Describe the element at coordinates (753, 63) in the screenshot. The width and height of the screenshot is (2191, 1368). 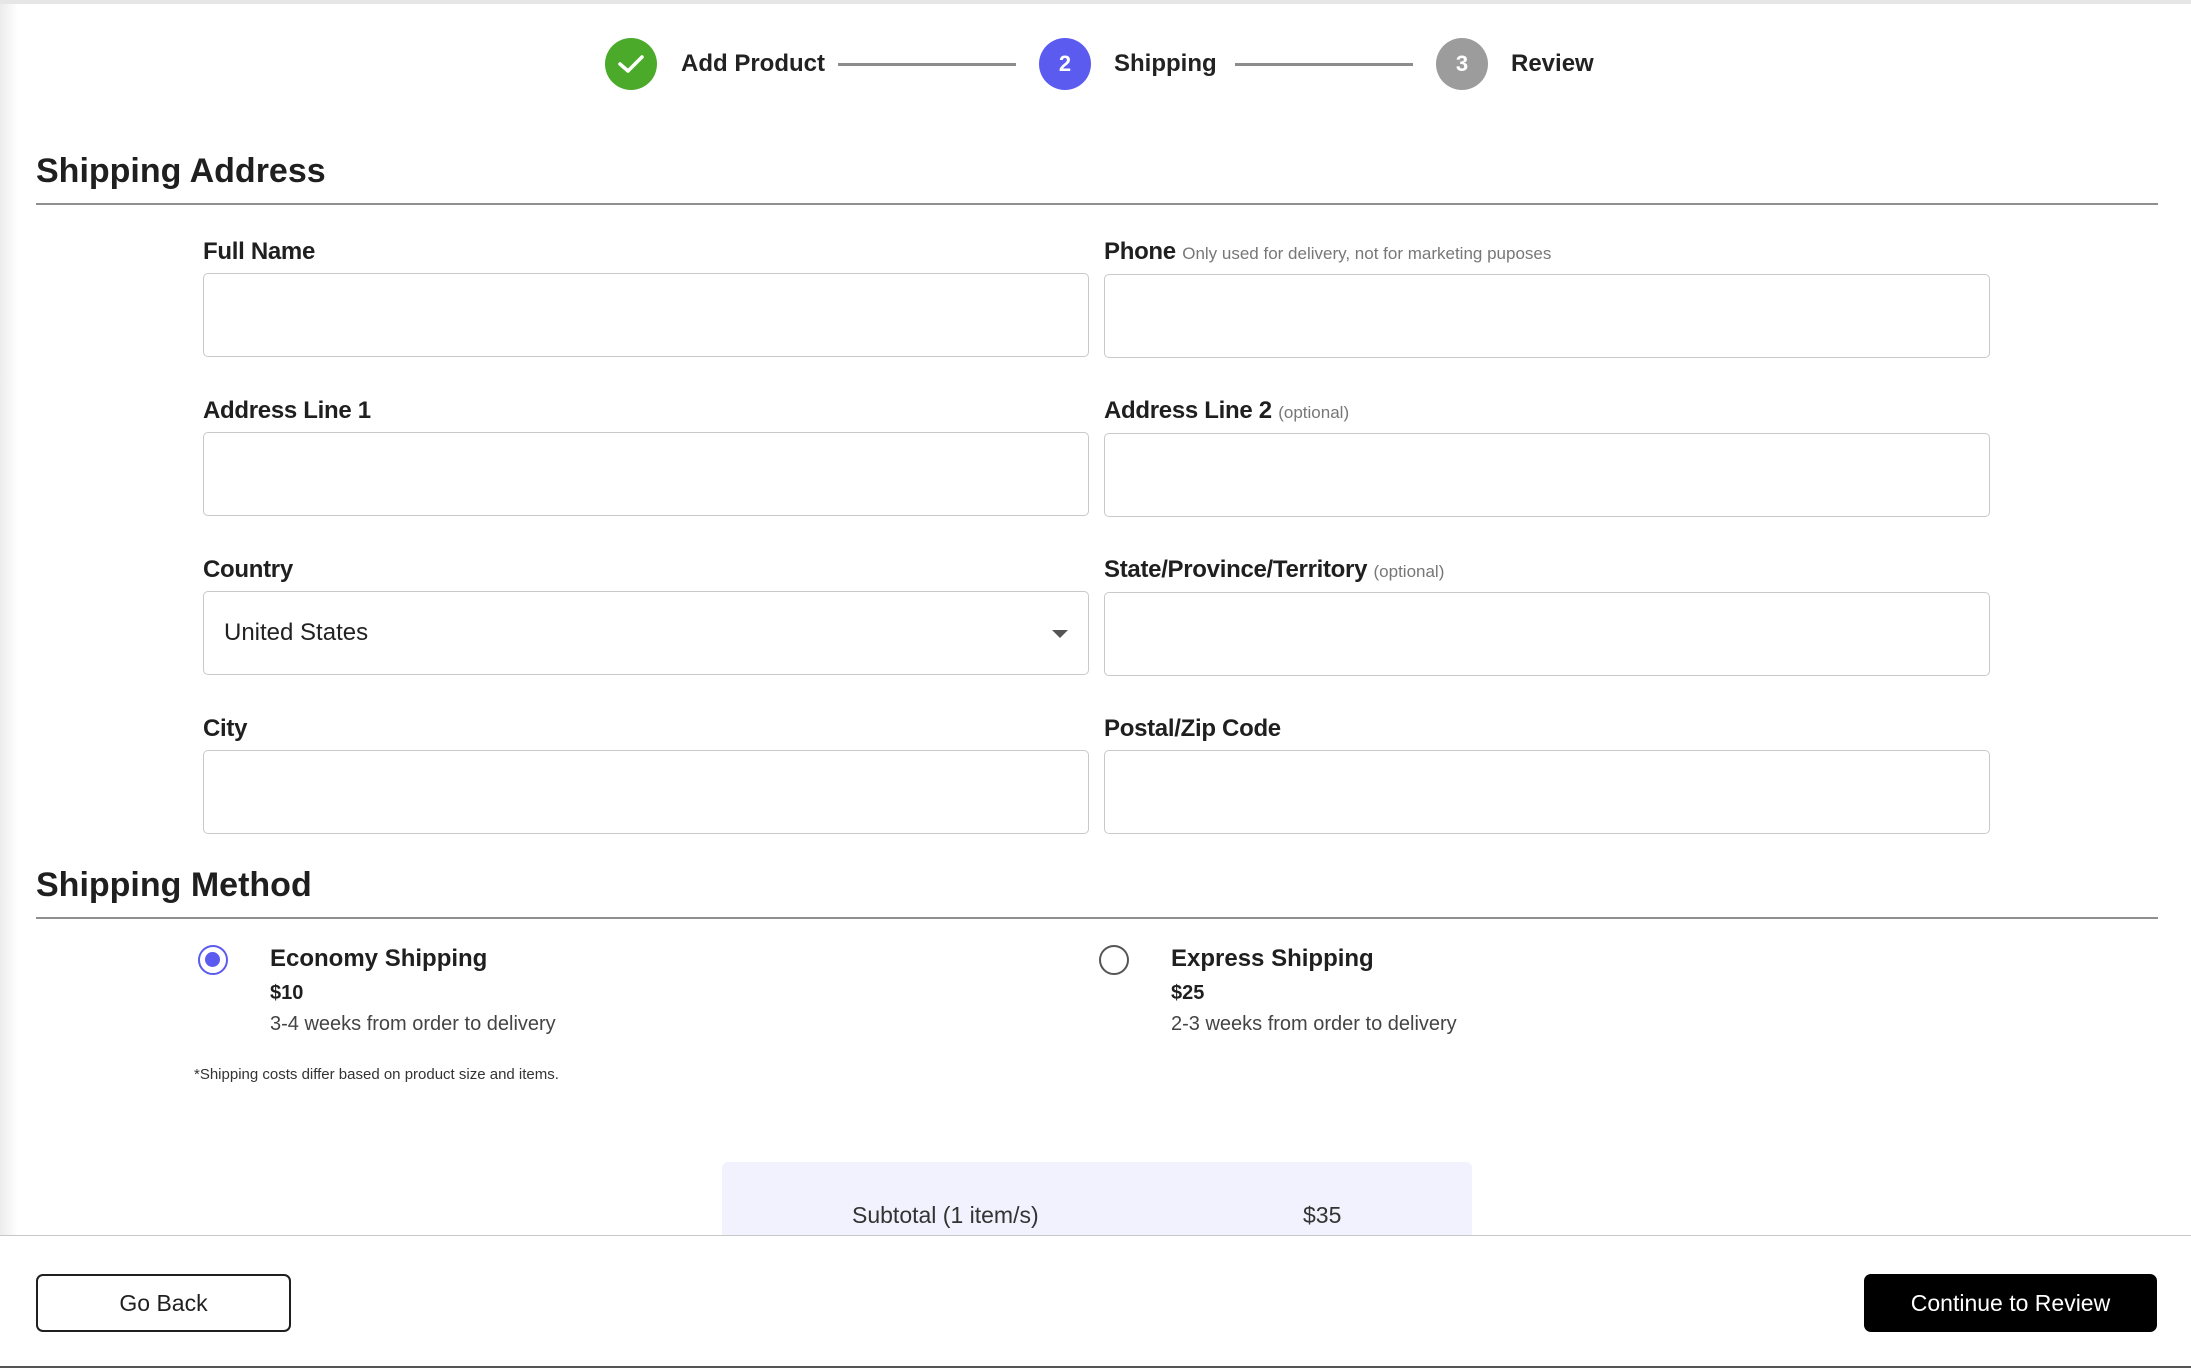
I see `step-1-label: Add Product` at that location.